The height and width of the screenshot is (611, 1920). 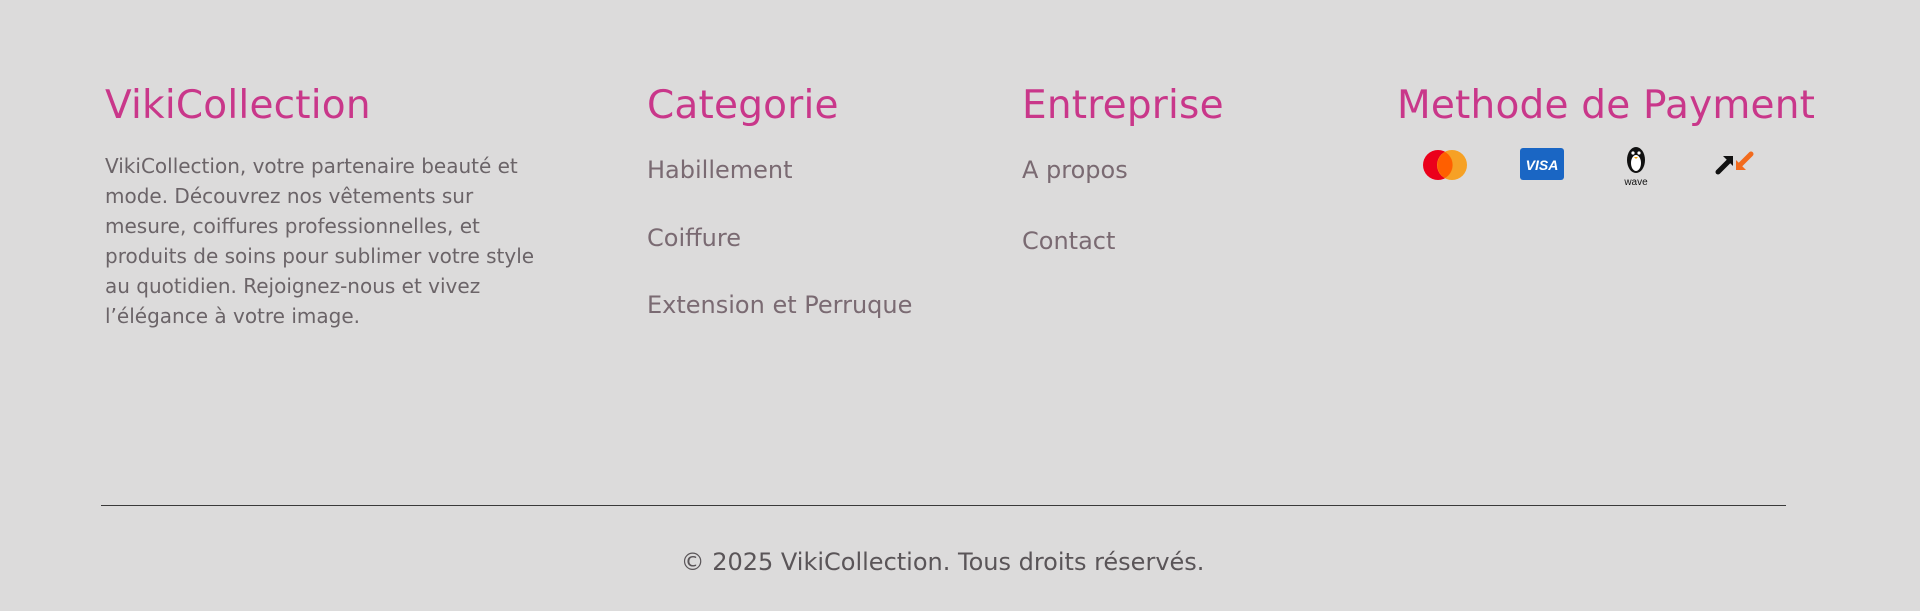 I want to click on footer-divider, so click(x=943, y=505).